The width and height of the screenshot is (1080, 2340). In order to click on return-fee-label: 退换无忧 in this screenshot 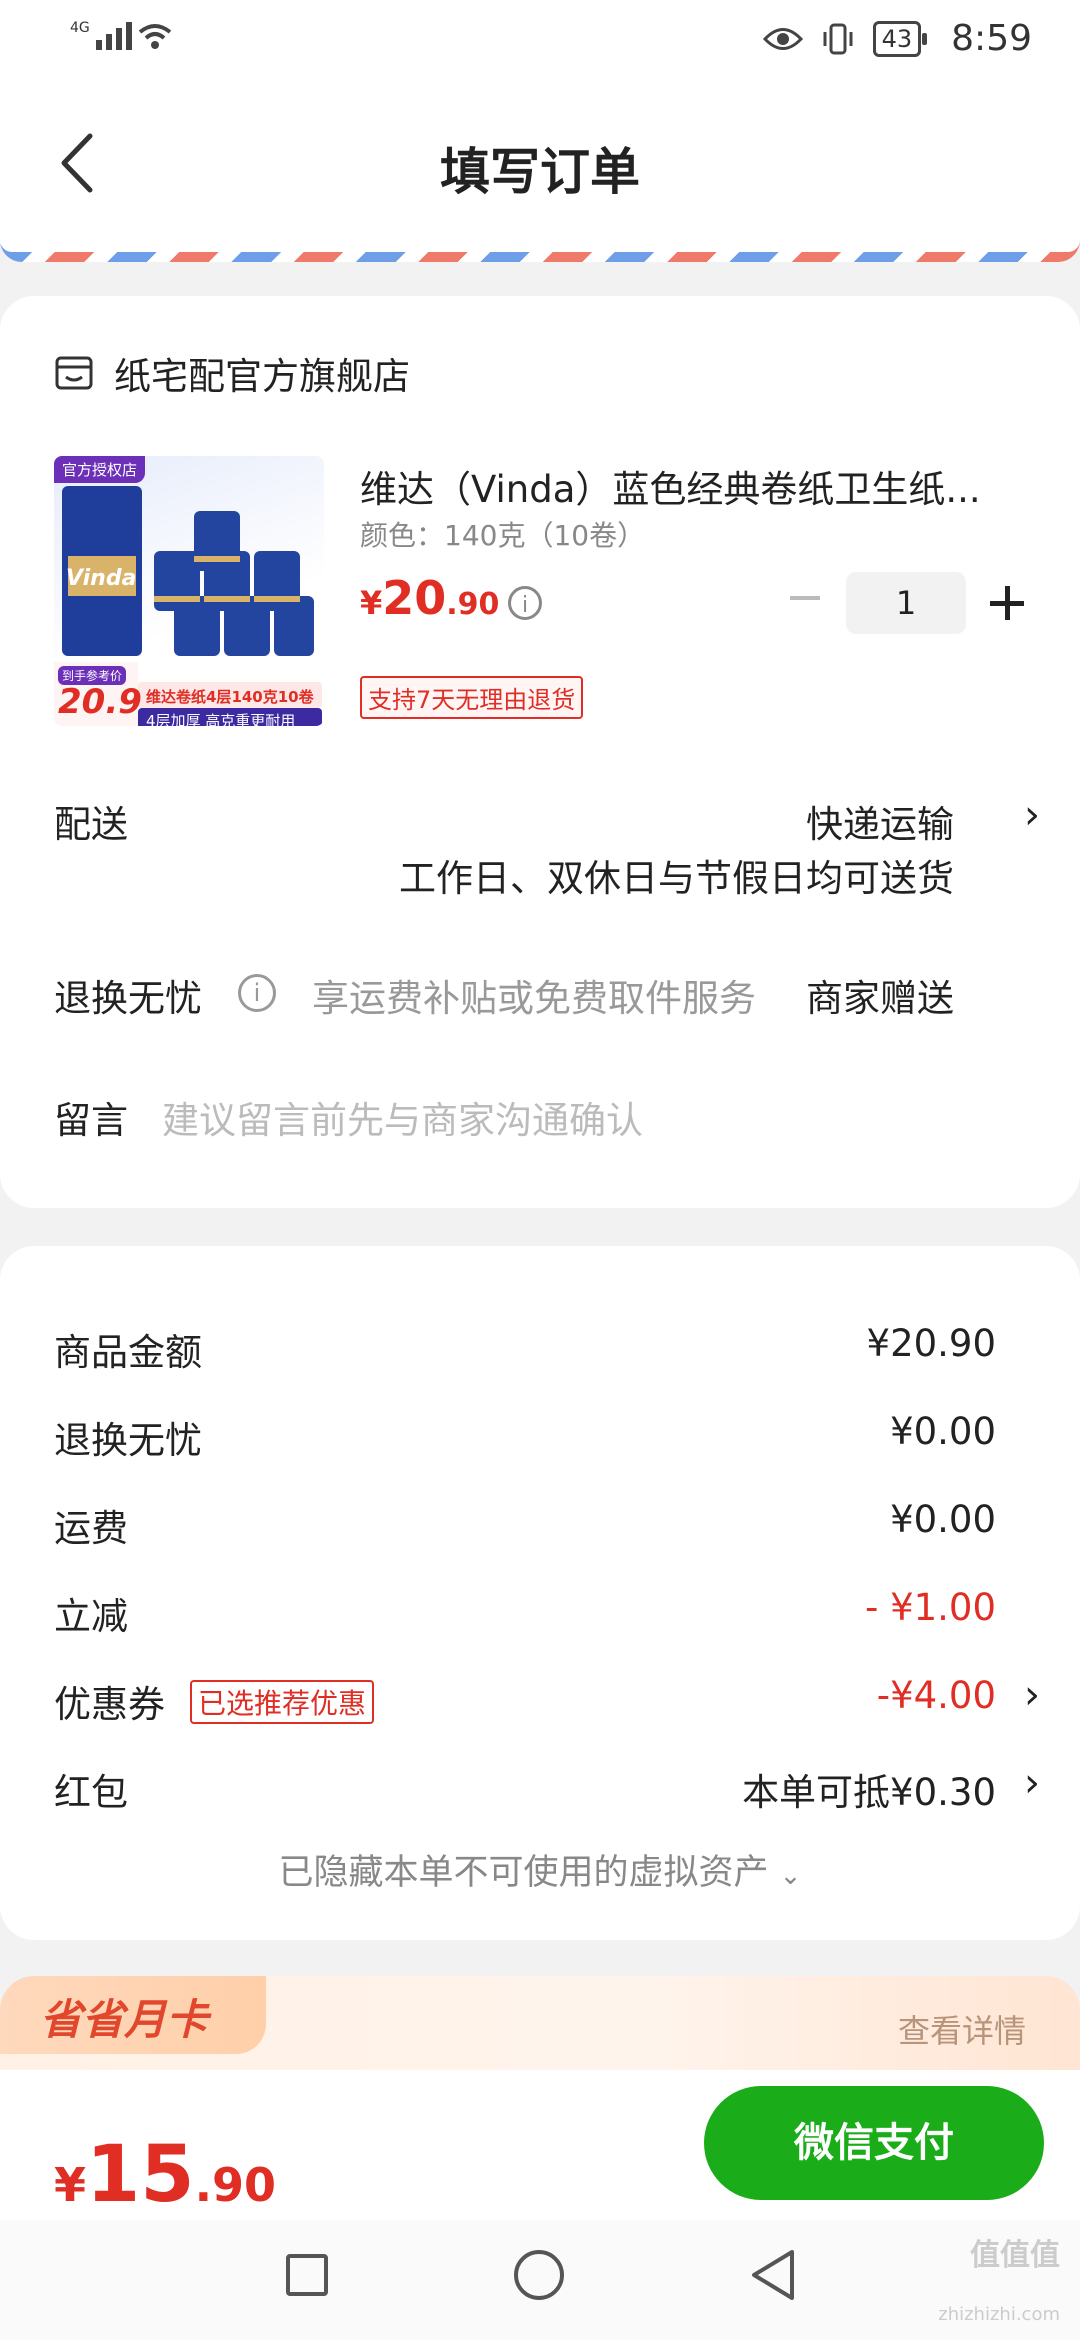, I will do `click(128, 1440)`.